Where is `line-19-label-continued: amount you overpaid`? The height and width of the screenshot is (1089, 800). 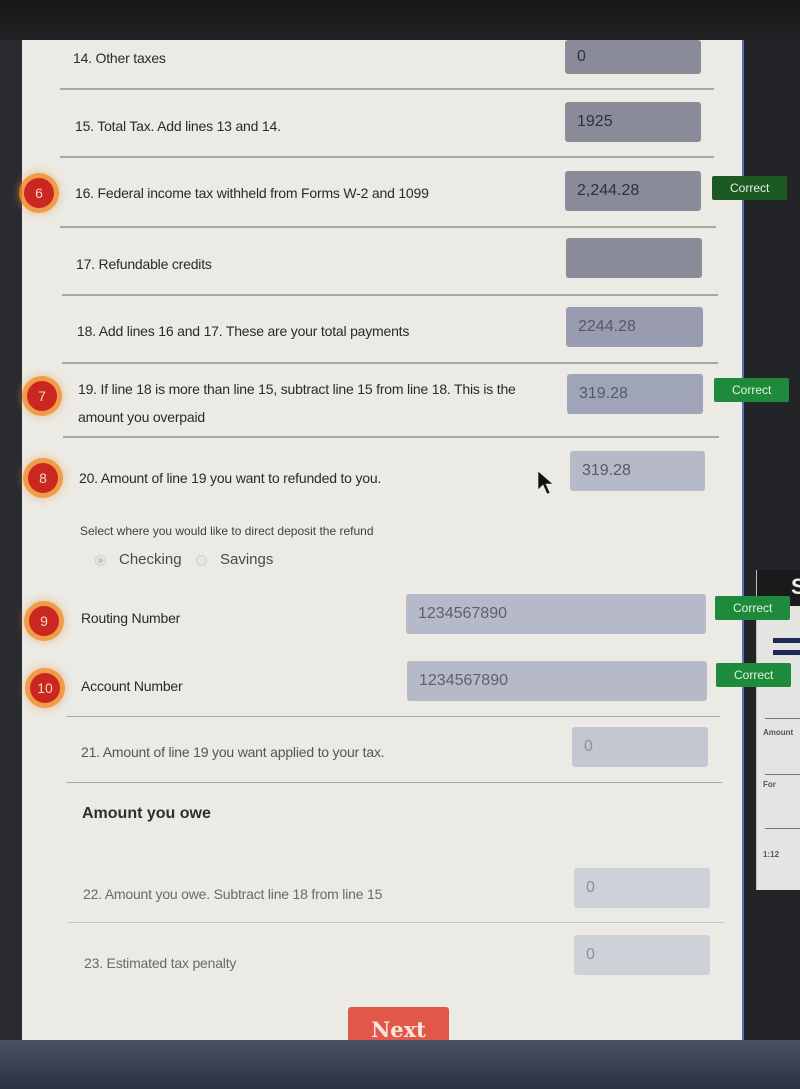
line-19-label-continued: amount you overpaid is located at coordinates (141, 417).